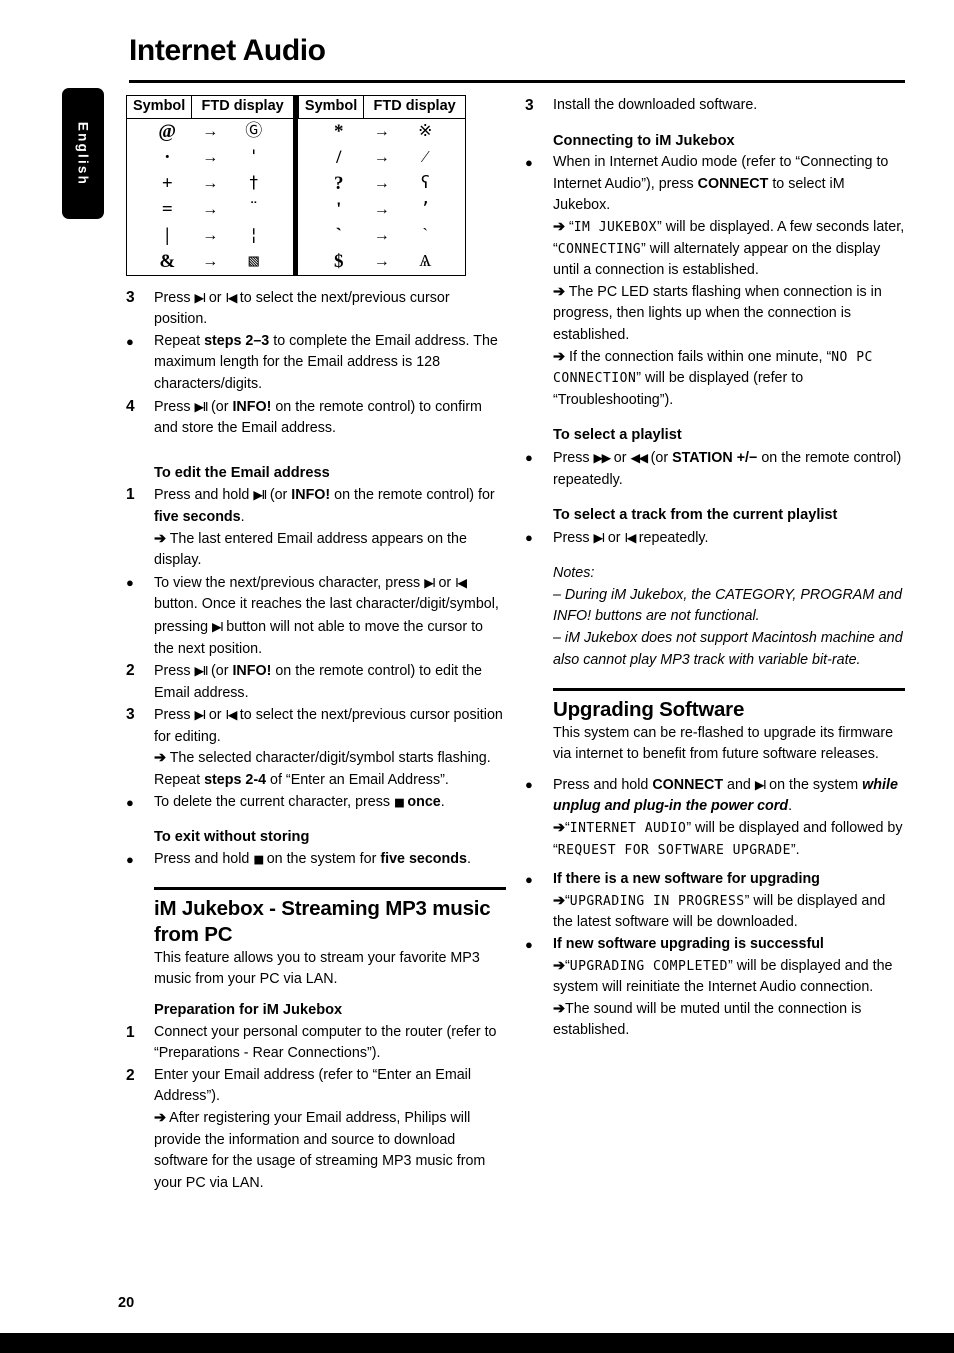  Describe the element at coordinates (242, 472) in the screenshot. I see `heading-edit-email-address: To edit the Email address` at that location.